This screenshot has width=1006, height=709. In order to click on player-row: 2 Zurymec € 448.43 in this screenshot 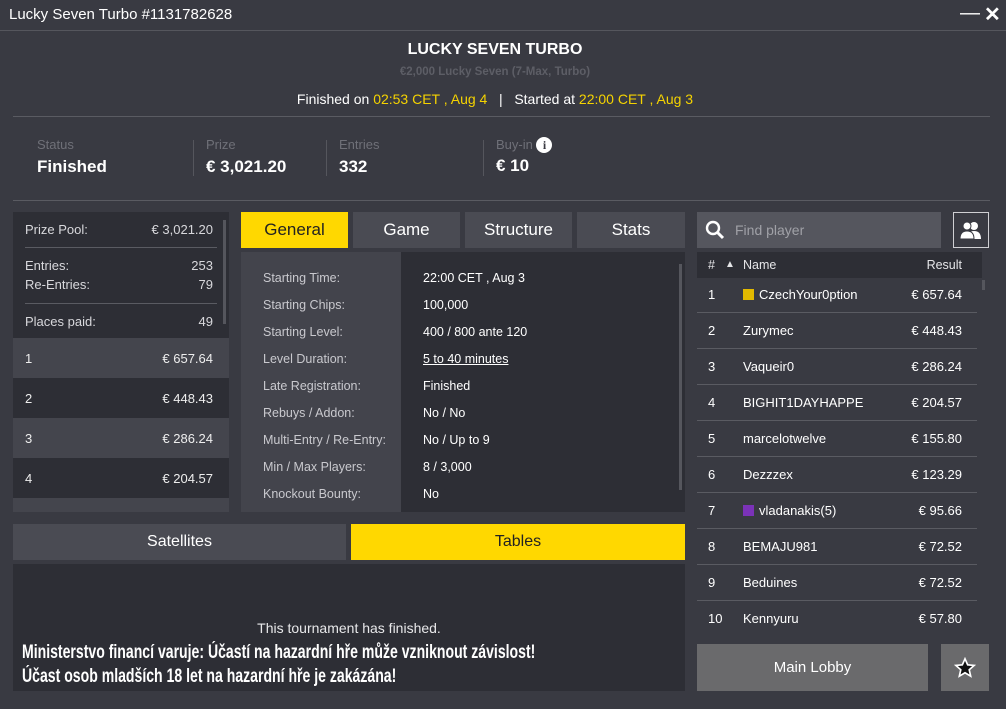, I will do `click(837, 331)`.